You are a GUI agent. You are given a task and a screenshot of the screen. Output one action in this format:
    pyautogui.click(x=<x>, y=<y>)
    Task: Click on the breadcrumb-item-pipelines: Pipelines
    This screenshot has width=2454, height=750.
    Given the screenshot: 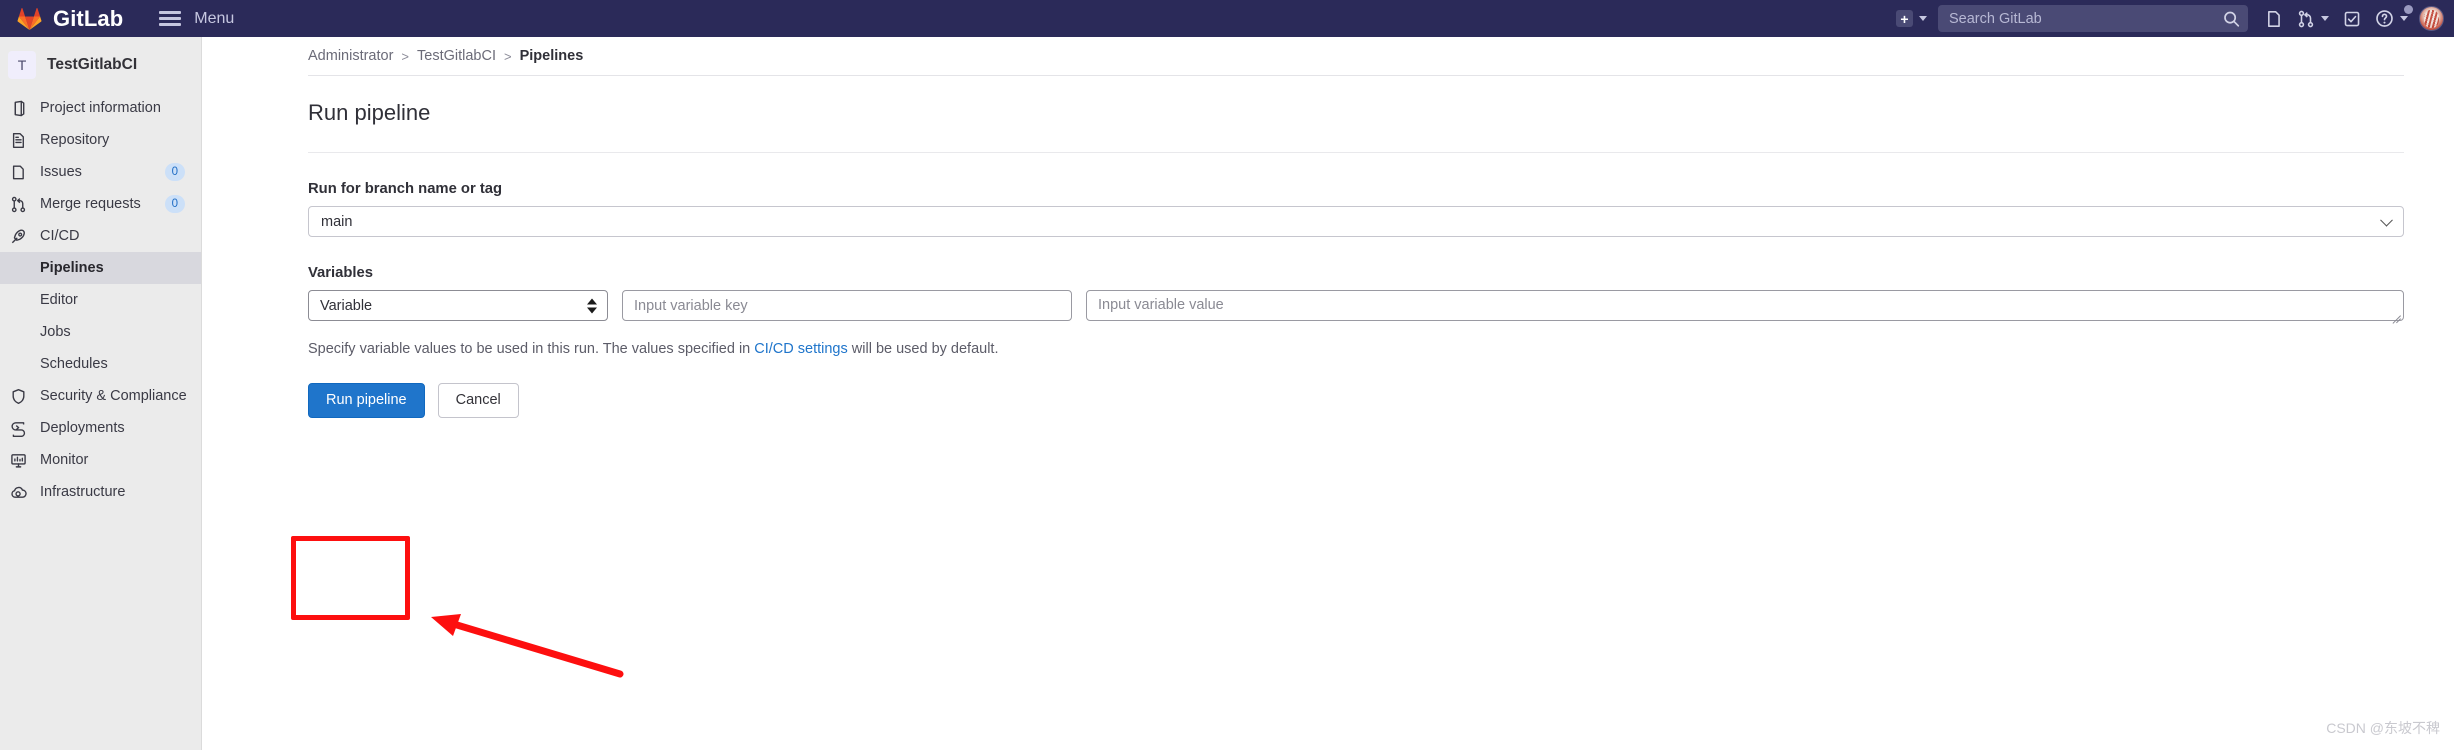 What is the action you would take?
    pyautogui.click(x=552, y=56)
    